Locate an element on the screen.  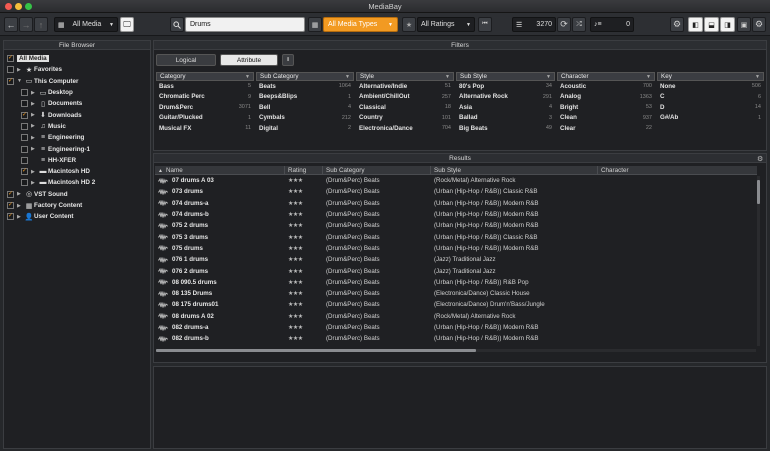
filter-value: G#/Ab 1 is located at coordinates (710, 118).